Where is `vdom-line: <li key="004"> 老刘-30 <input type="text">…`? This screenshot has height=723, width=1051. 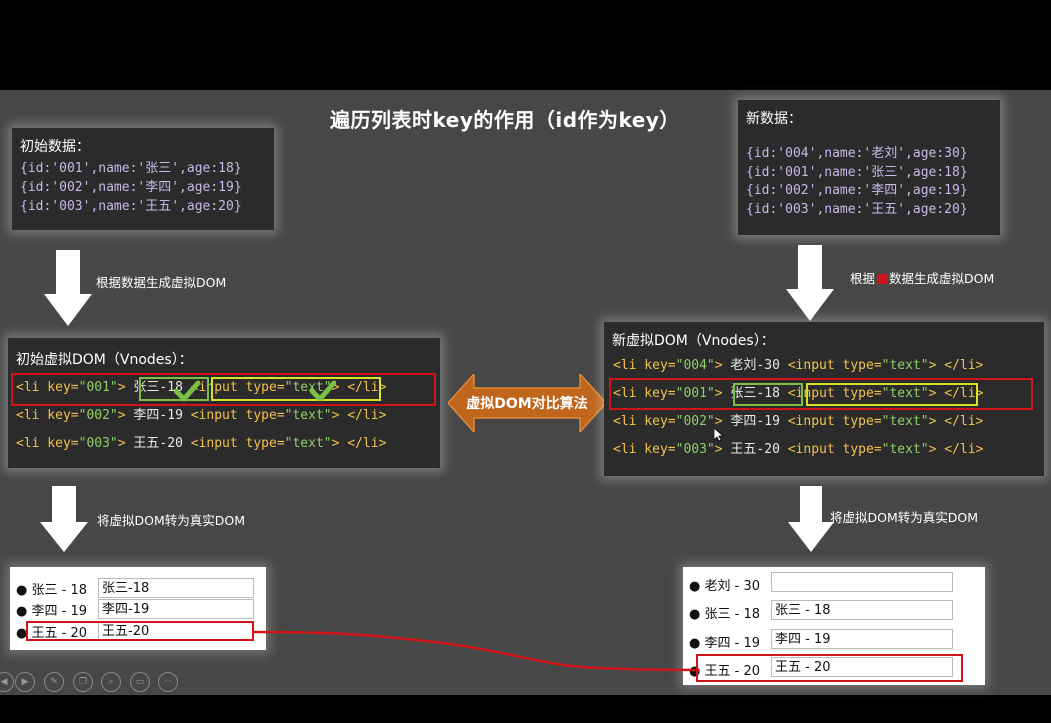 vdom-line: <li key="004"> 老刘-30 <input type="text">… is located at coordinates (798, 365).